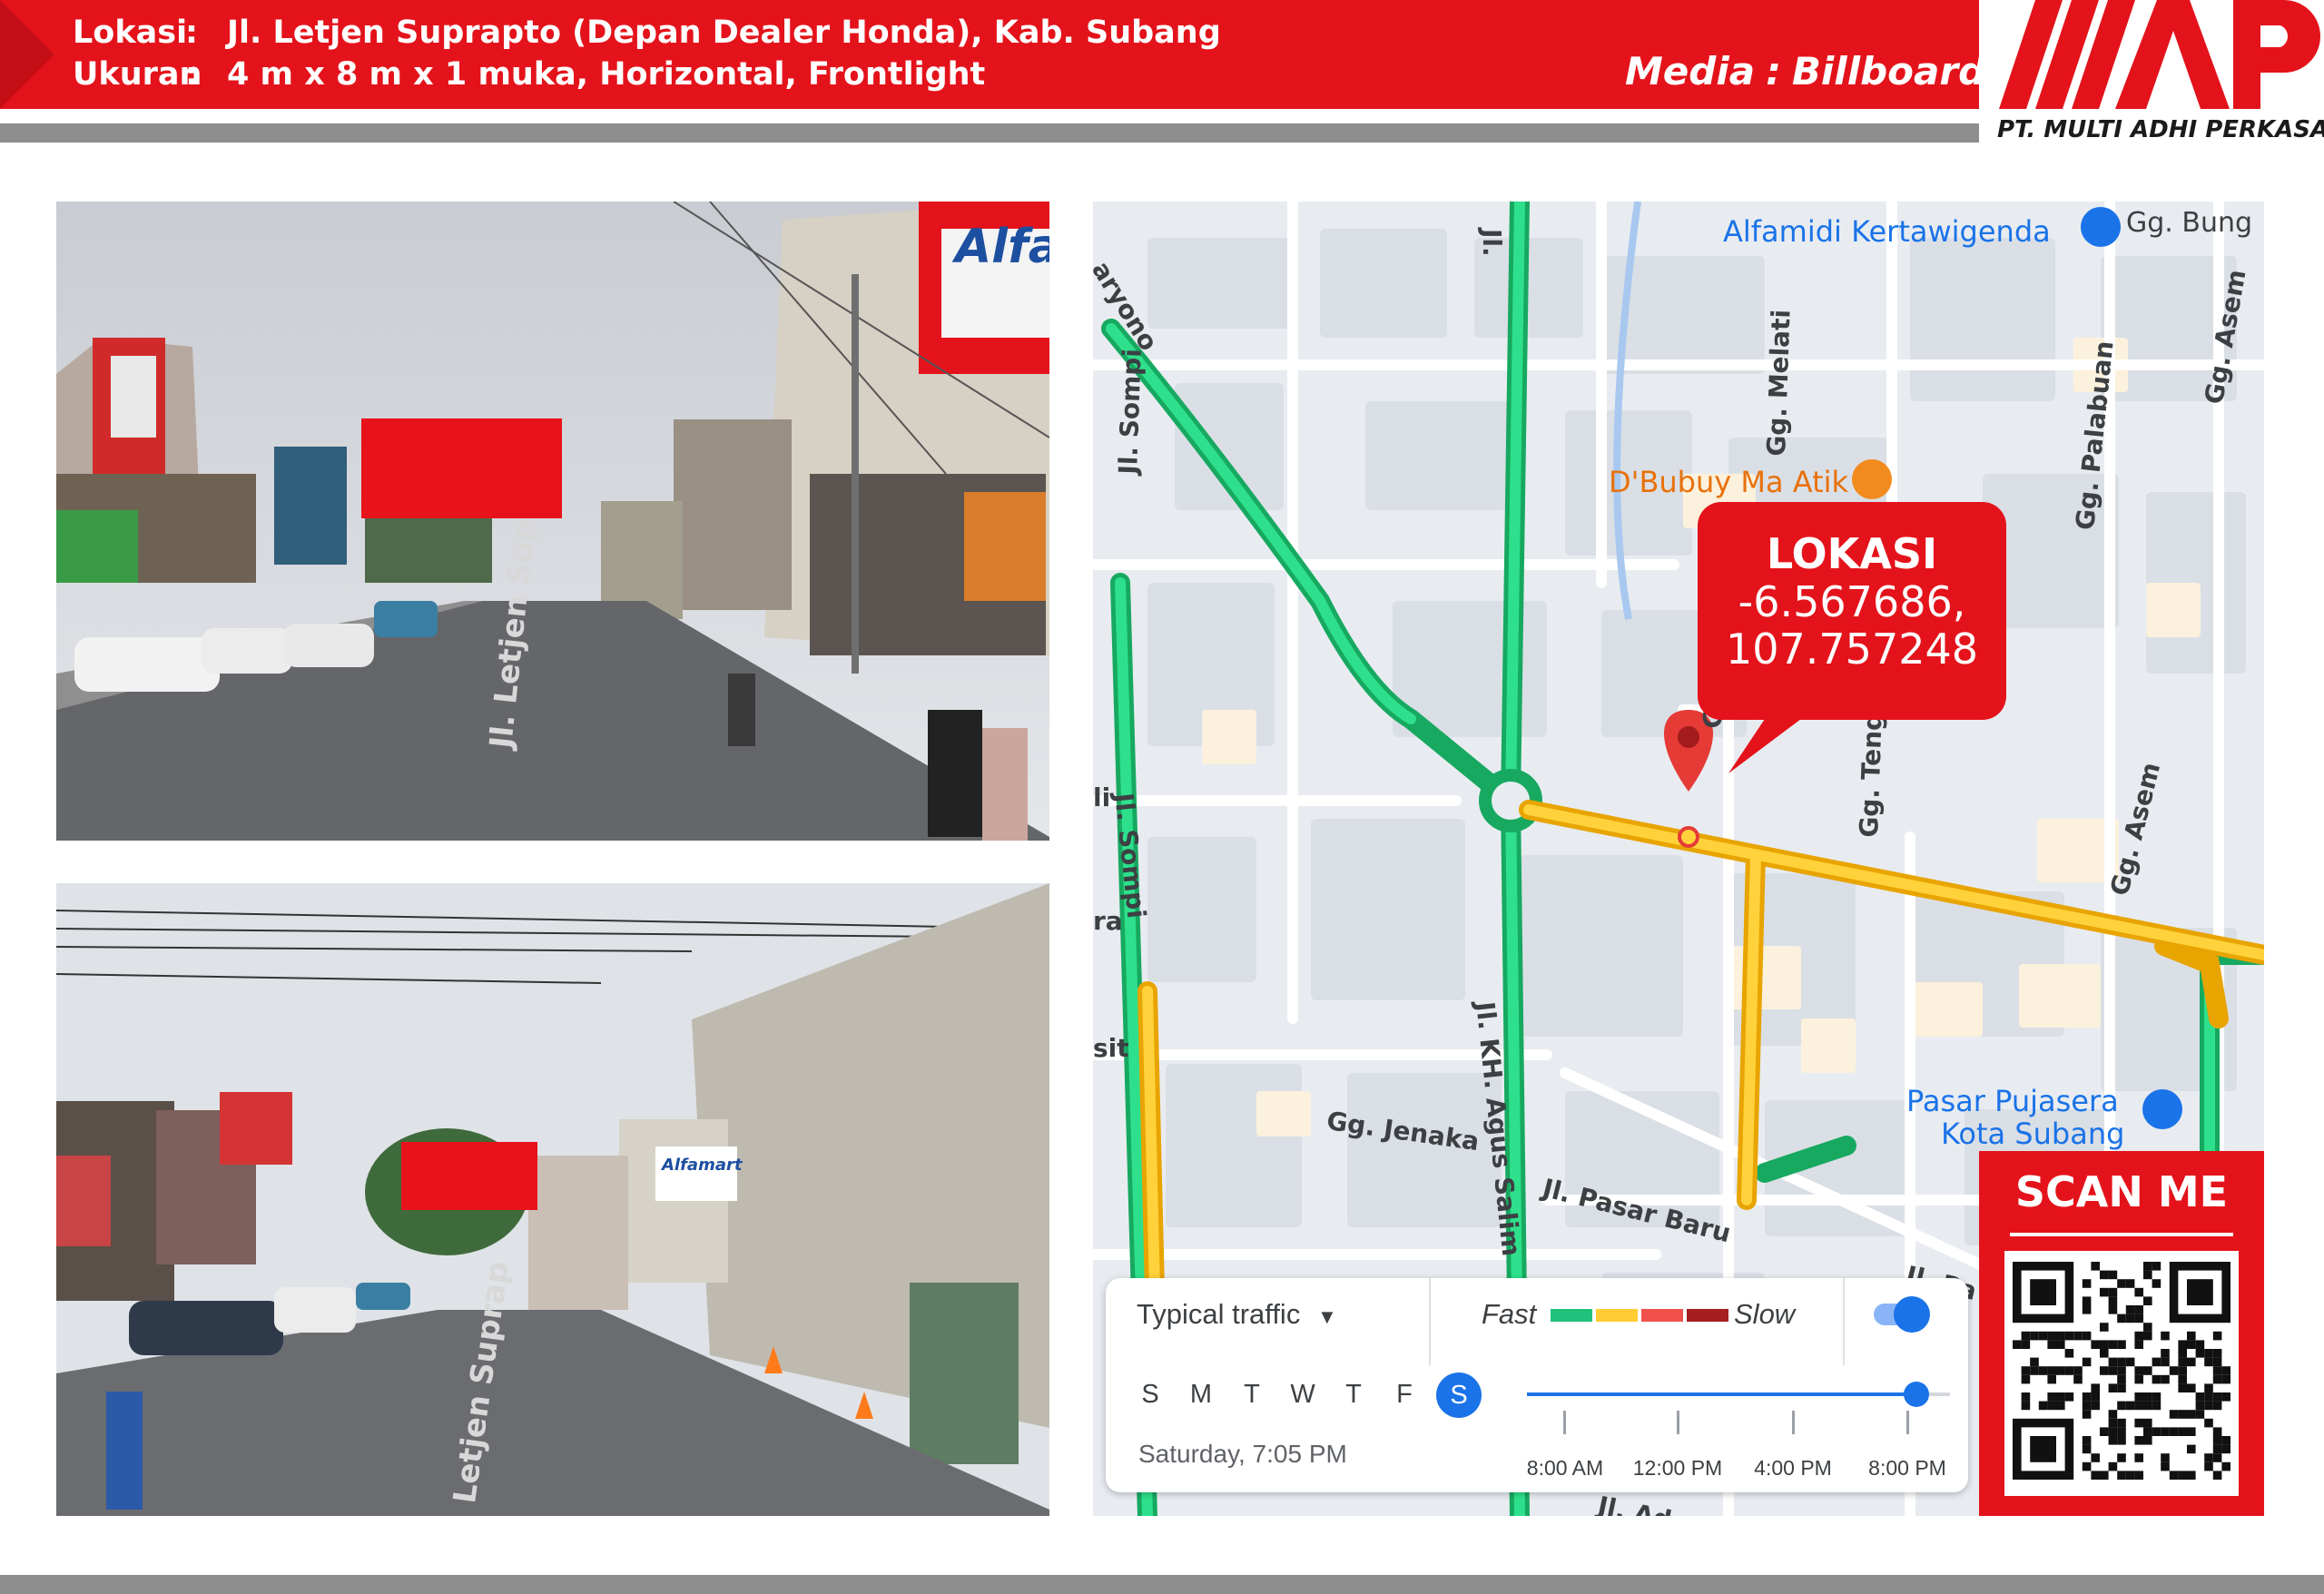 This screenshot has height=1594, width=2324. Describe the element at coordinates (1108, 921) in the screenshot. I see `road-ra: ra` at that location.